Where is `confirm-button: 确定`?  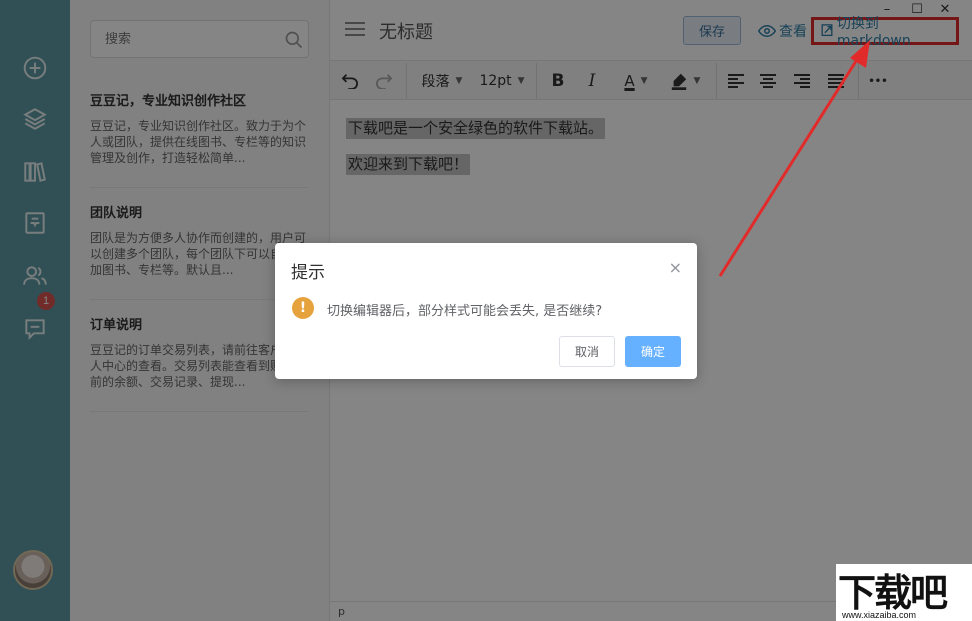
confirm-button: 确定 is located at coordinates (653, 351).